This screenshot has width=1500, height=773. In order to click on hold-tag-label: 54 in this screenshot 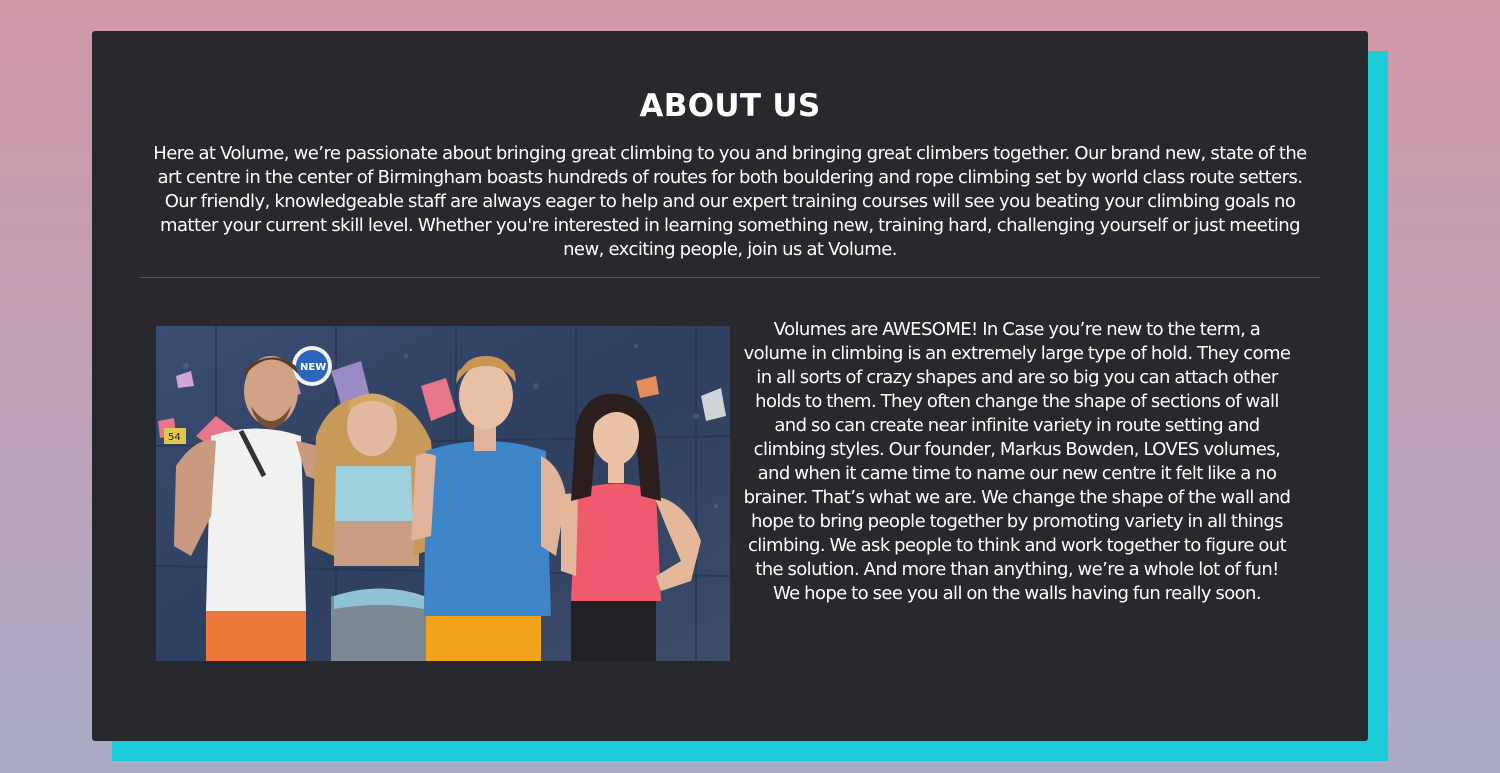, I will do `click(174, 437)`.